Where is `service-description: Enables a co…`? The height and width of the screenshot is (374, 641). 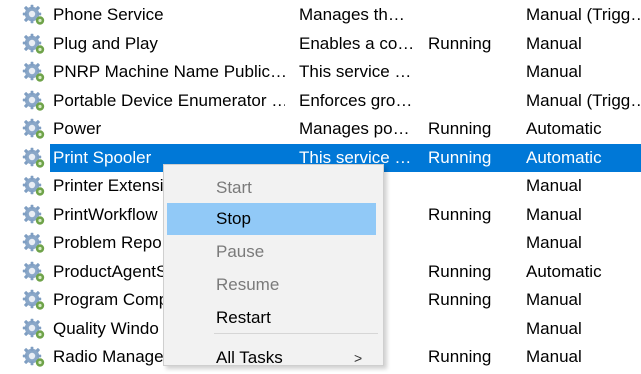 service-description: Enables a co… is located at coordinates (357, 43).